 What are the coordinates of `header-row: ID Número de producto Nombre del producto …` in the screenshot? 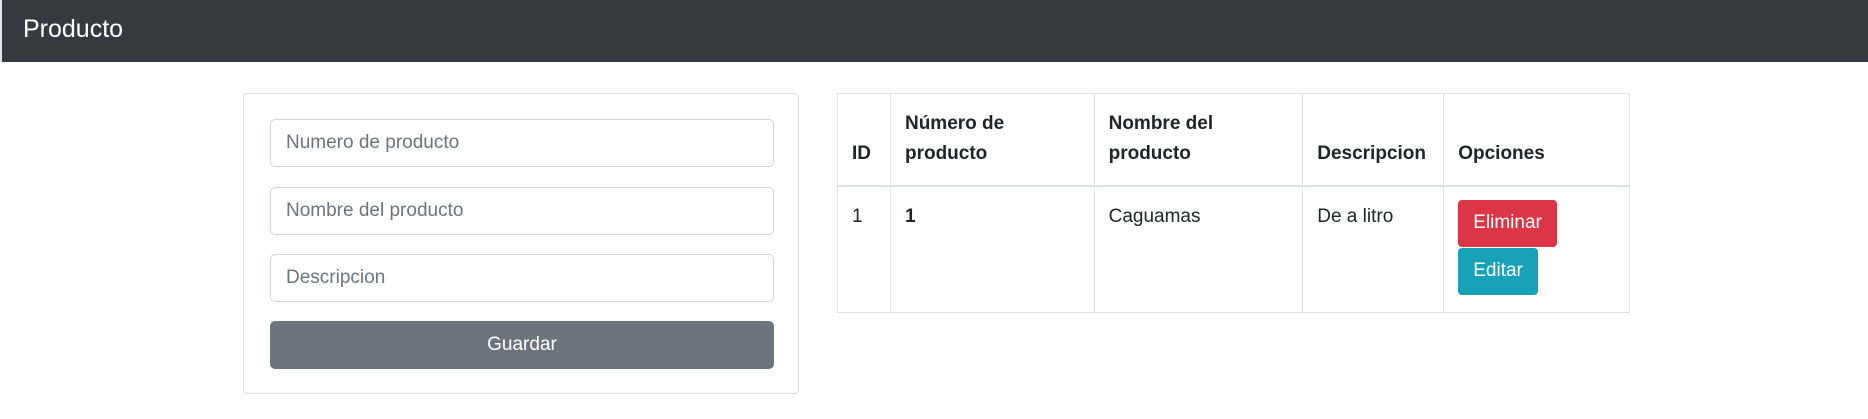 It's located at (1233, 140).